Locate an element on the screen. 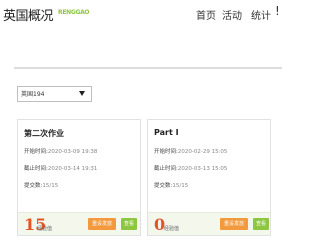 The width and height of the screenshot is (320, 245). page-title: 英国概况 is located at coordinates (28, 16).